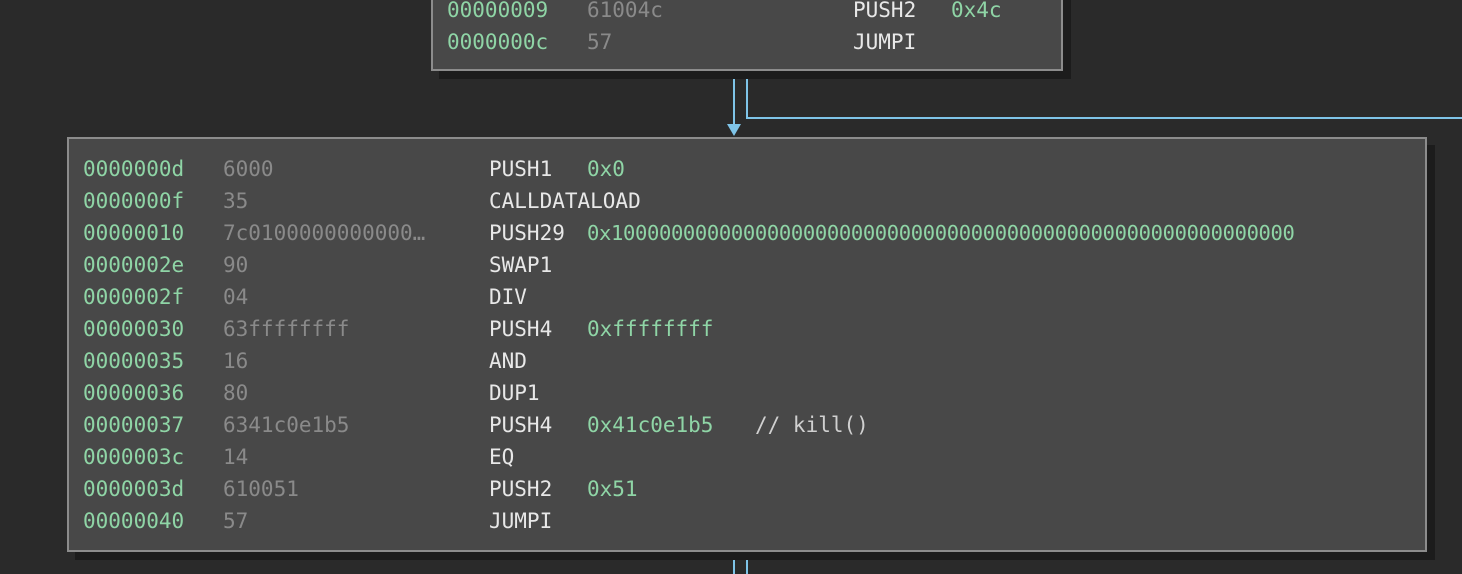  Describe the element at coordinates (625, 11) in the screenshot. I see `instruction-bytes: 61004c` at that location.